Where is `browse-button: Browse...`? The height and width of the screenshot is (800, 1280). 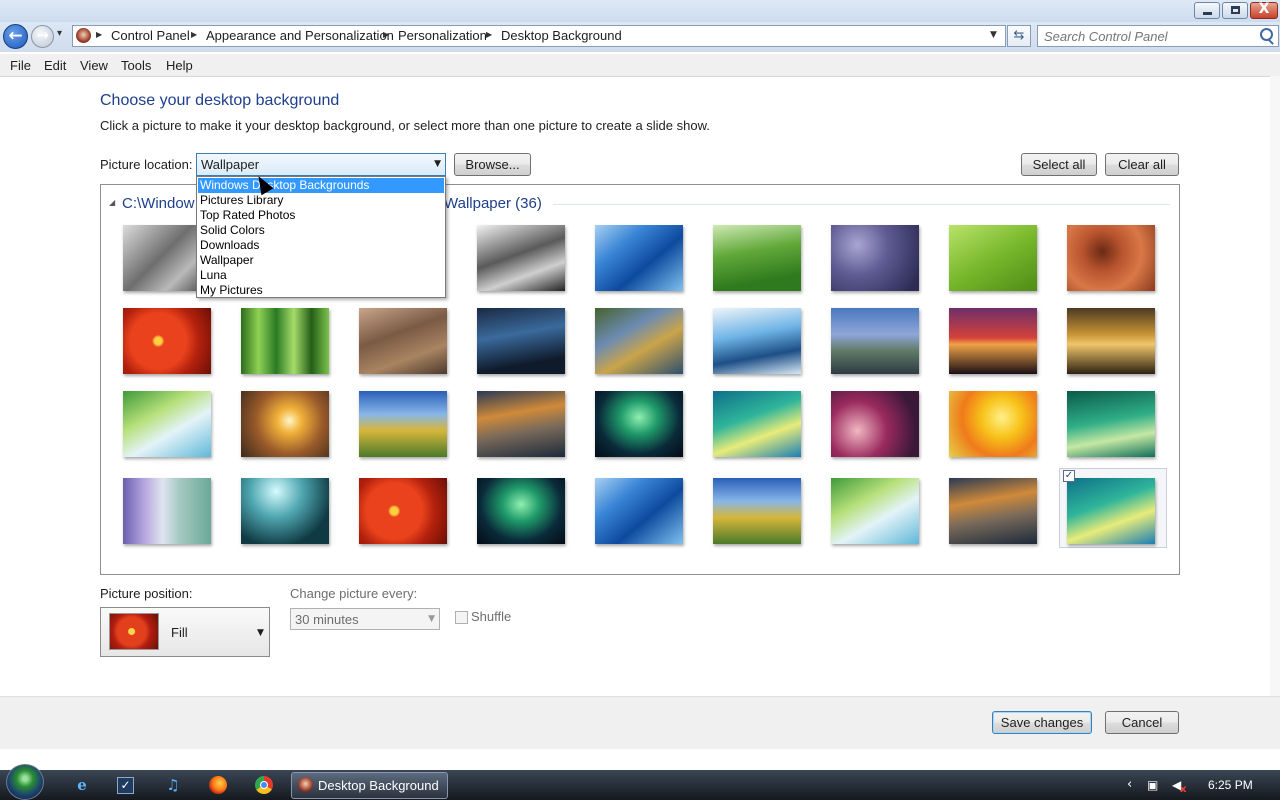
browse-button: Browse... is located at coordinates (492, 164).